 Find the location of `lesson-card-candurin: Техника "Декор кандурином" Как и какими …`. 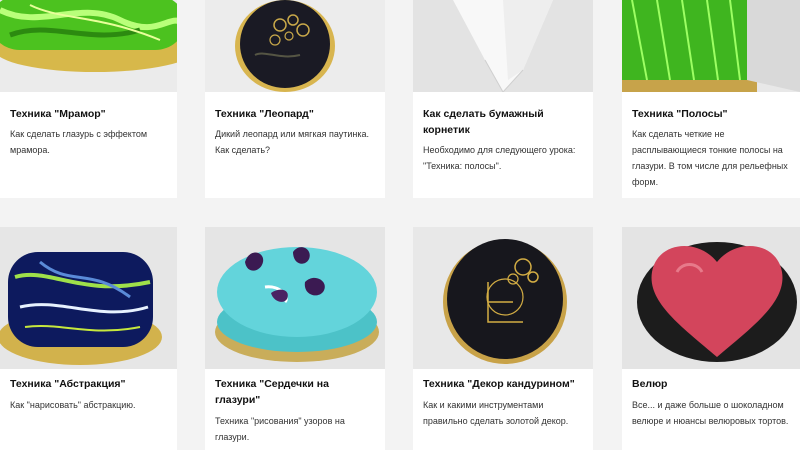

lesson-card-candurin: Техника "Декор кандурином" Как и какими … is located at coordinates (503, 338).